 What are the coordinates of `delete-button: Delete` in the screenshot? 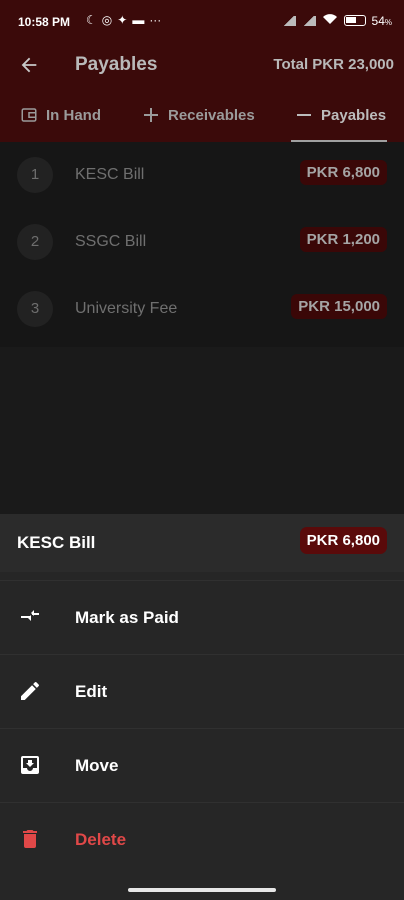 It's located at (202, 839).